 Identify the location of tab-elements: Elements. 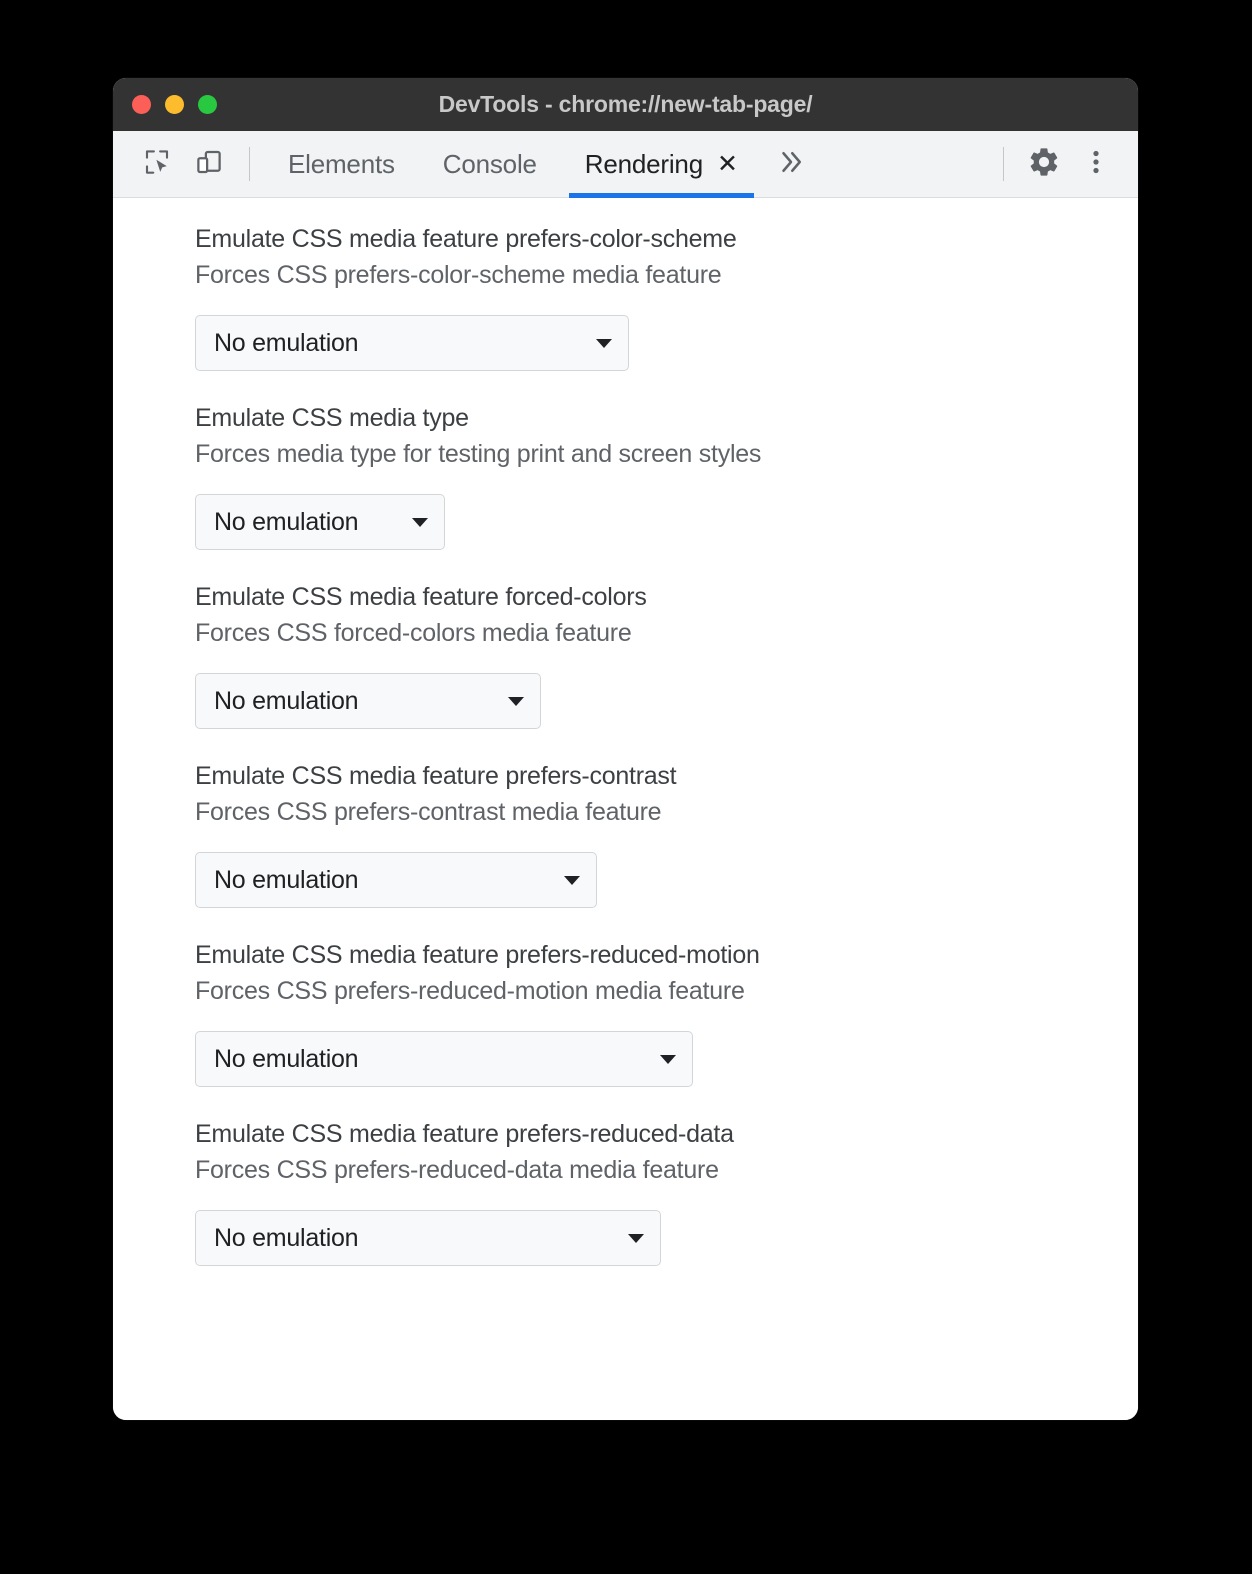
(341, 164).